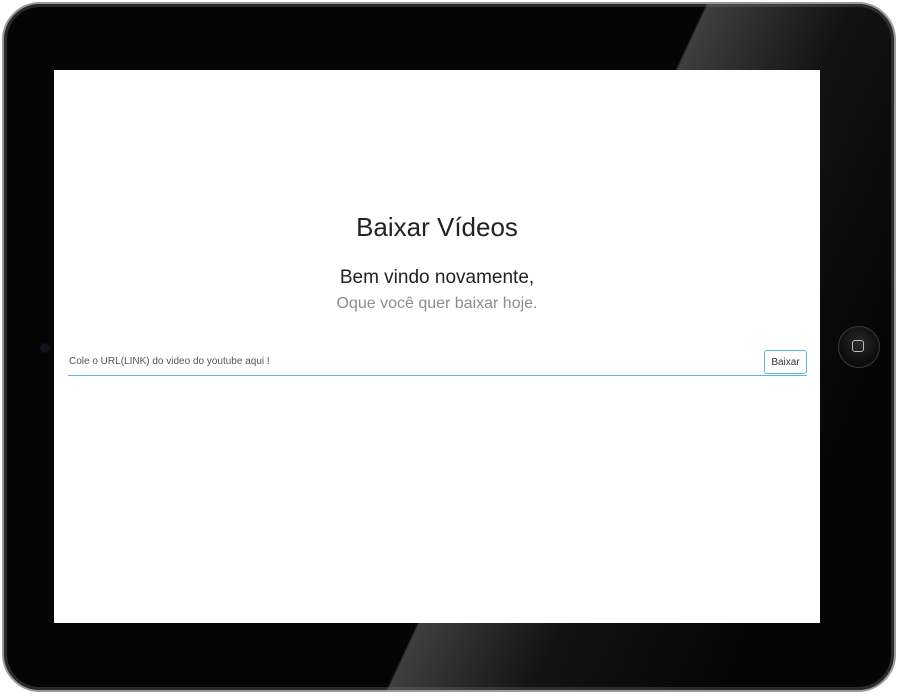  I want to click on home-button, so click(859, 347).